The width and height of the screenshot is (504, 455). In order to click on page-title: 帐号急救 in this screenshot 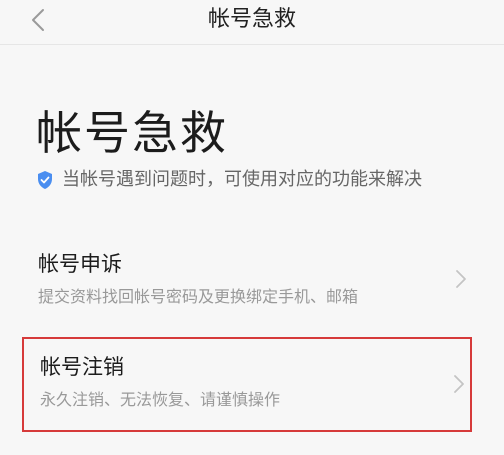, I will do `click(132, 133)`.